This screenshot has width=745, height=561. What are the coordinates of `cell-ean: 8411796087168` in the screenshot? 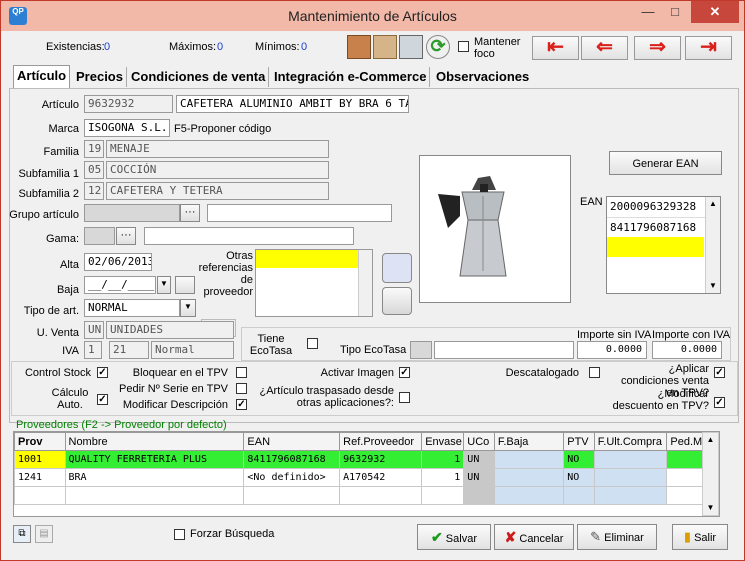 It's located at (292, 459).